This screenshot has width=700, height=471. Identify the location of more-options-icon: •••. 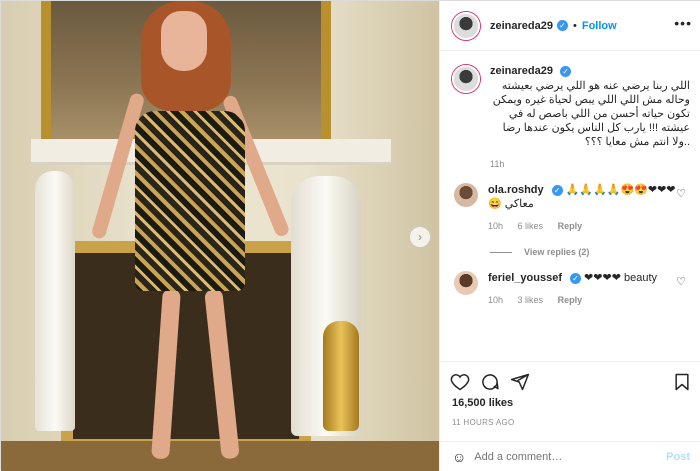
(683, 23).